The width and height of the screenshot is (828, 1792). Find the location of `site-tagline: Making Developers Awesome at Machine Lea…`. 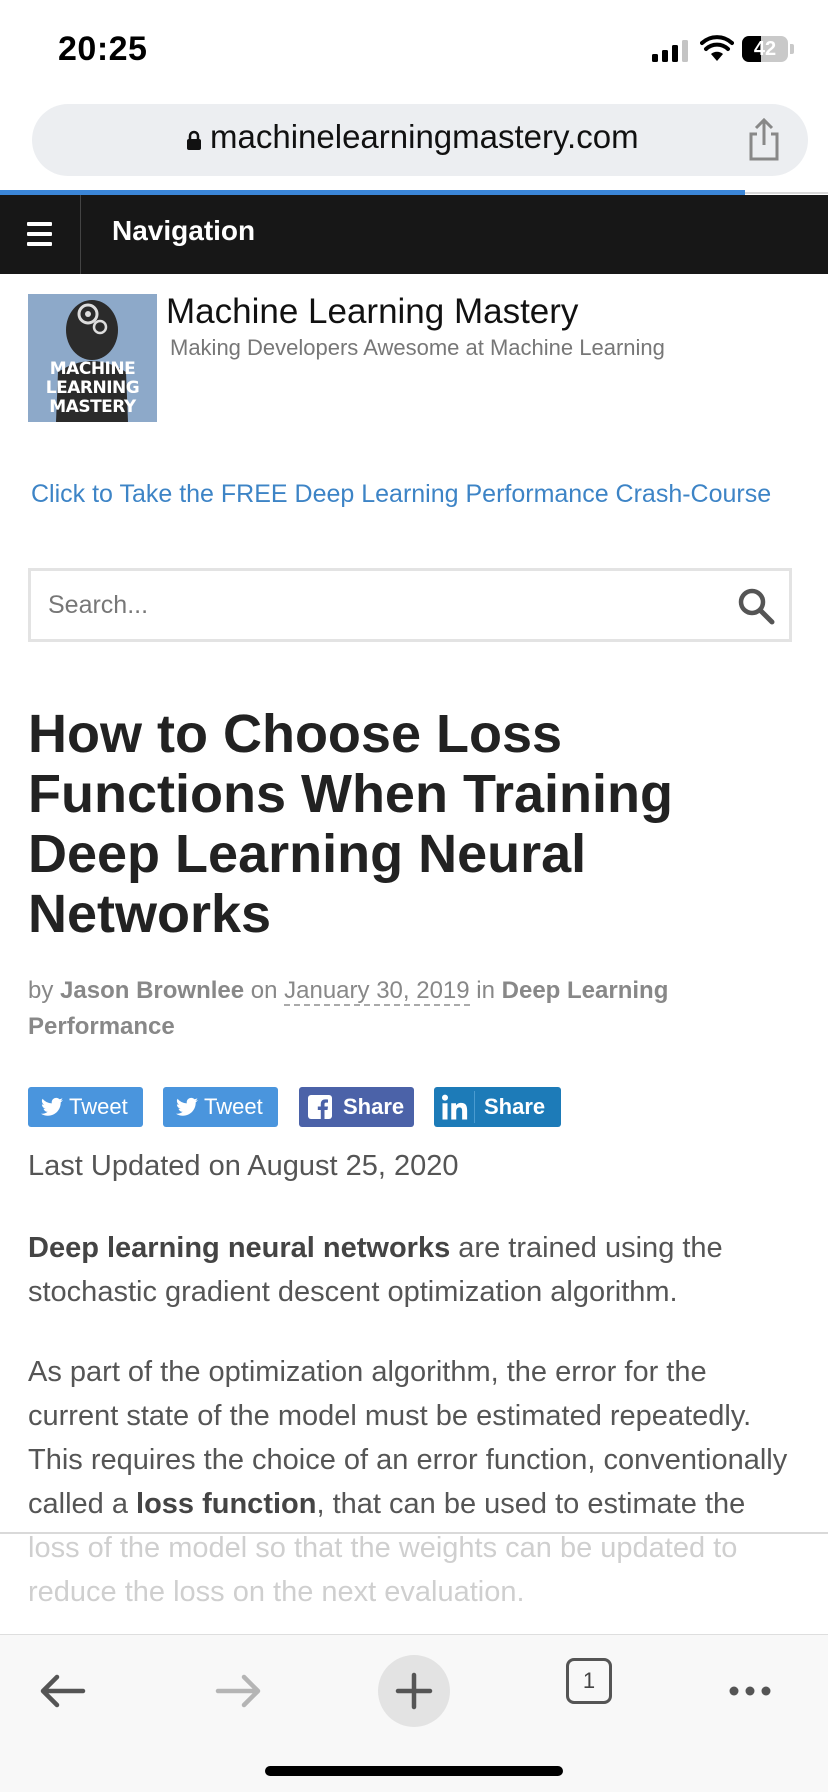

site-tagline: Making Developers Awesome at Machine Lea… is located at coordinates (417, 347).